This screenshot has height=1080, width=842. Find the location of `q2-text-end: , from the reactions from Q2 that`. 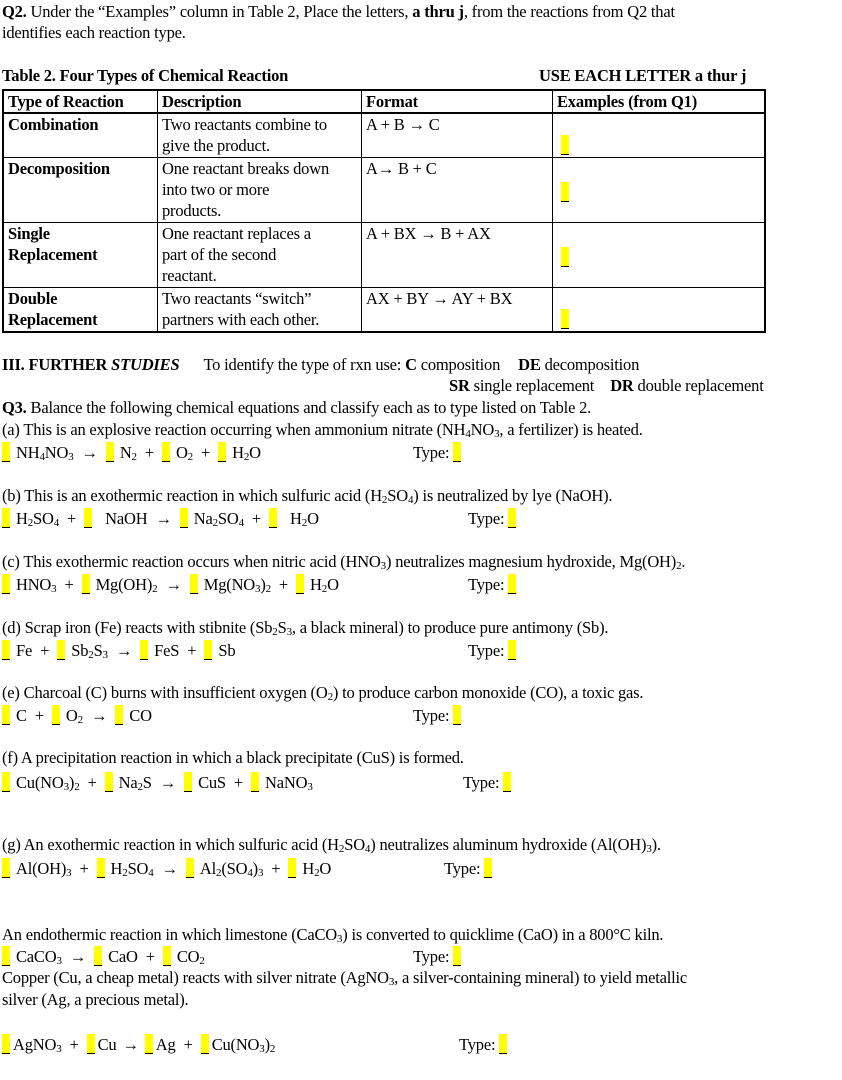

q2-text-end: , from the reactions from Q2 that is located at coordinates (569, 11).